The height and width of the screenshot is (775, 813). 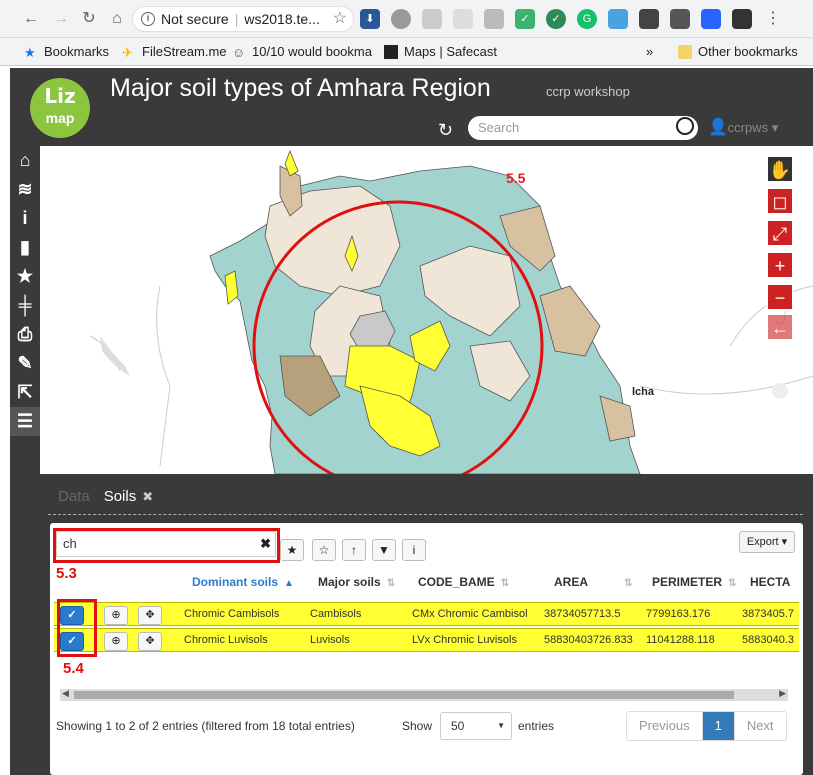 What do you see at coordinates (738, 51) in the screenshot?
I see `bookmark-folder: Other bookmarks` at bounding box center [738, 51].